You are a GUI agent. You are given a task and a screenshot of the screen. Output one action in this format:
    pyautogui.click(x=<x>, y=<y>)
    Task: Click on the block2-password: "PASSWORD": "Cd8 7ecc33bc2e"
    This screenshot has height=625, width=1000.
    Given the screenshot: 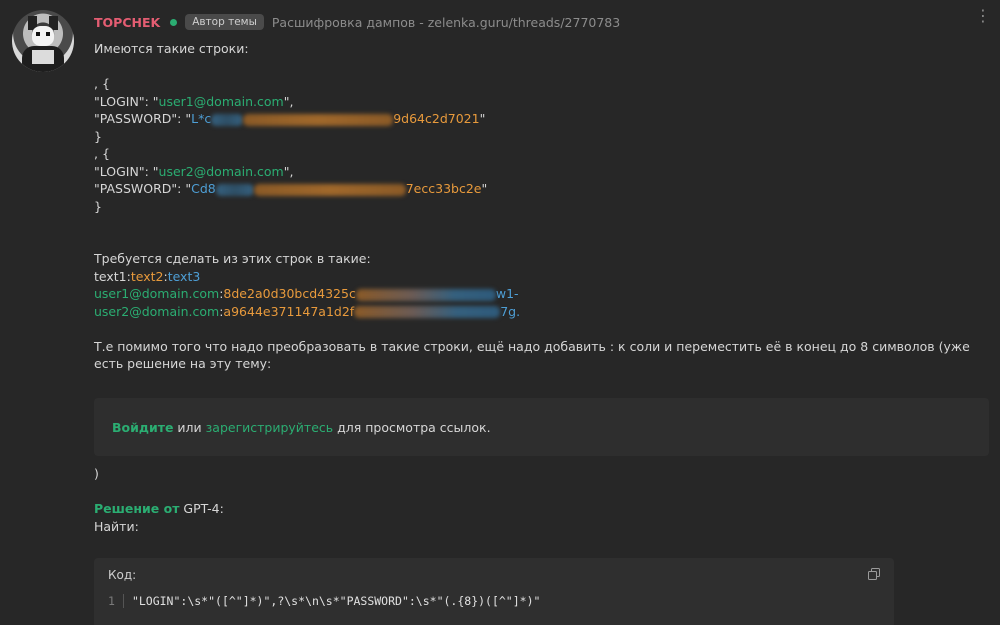 What is the action you would take?
    pyautogui.click(x=291, y=188)
    